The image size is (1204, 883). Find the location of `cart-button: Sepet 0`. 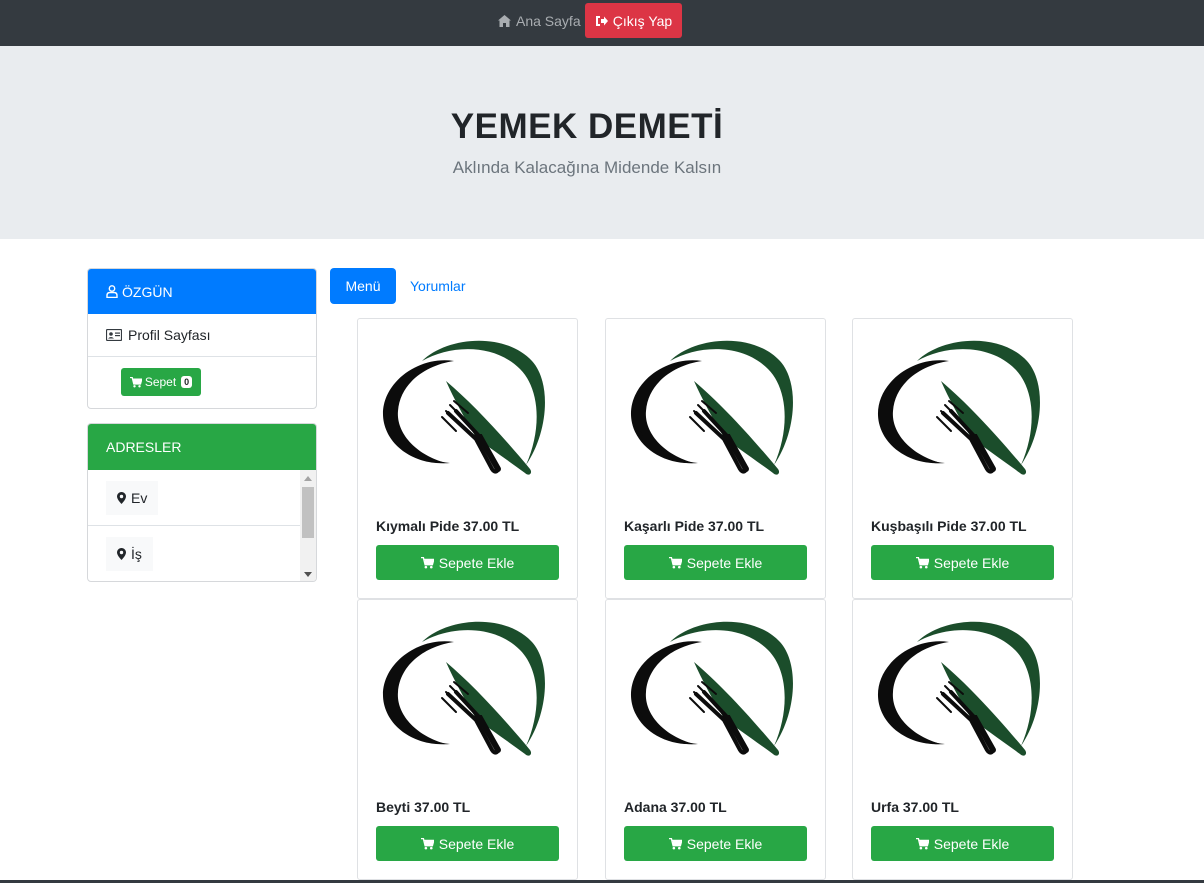

cart-button: Sepet 0 is located at coordinates (161, 382).